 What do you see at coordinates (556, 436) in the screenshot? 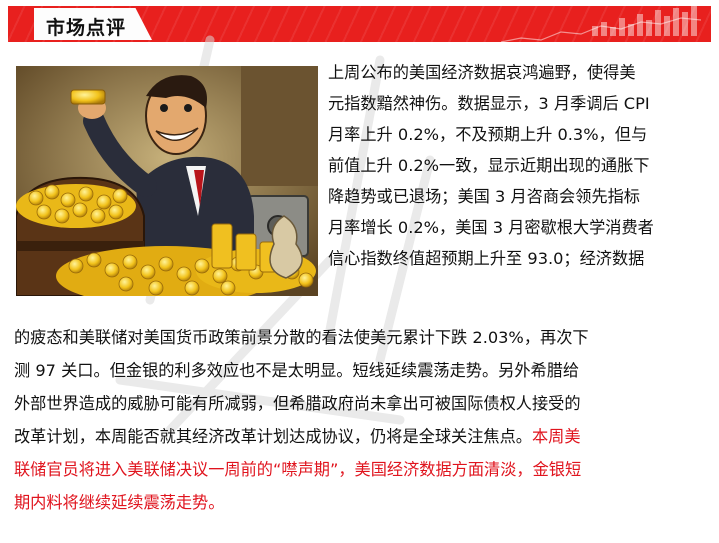
I see `article-highlight-text: 本周美` at bounding box center [556, 436].